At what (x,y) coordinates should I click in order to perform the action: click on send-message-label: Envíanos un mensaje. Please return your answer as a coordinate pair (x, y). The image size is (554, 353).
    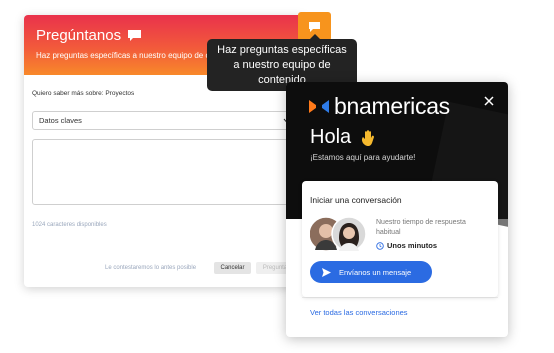
    Looking at the image, I should click on (375, 272).